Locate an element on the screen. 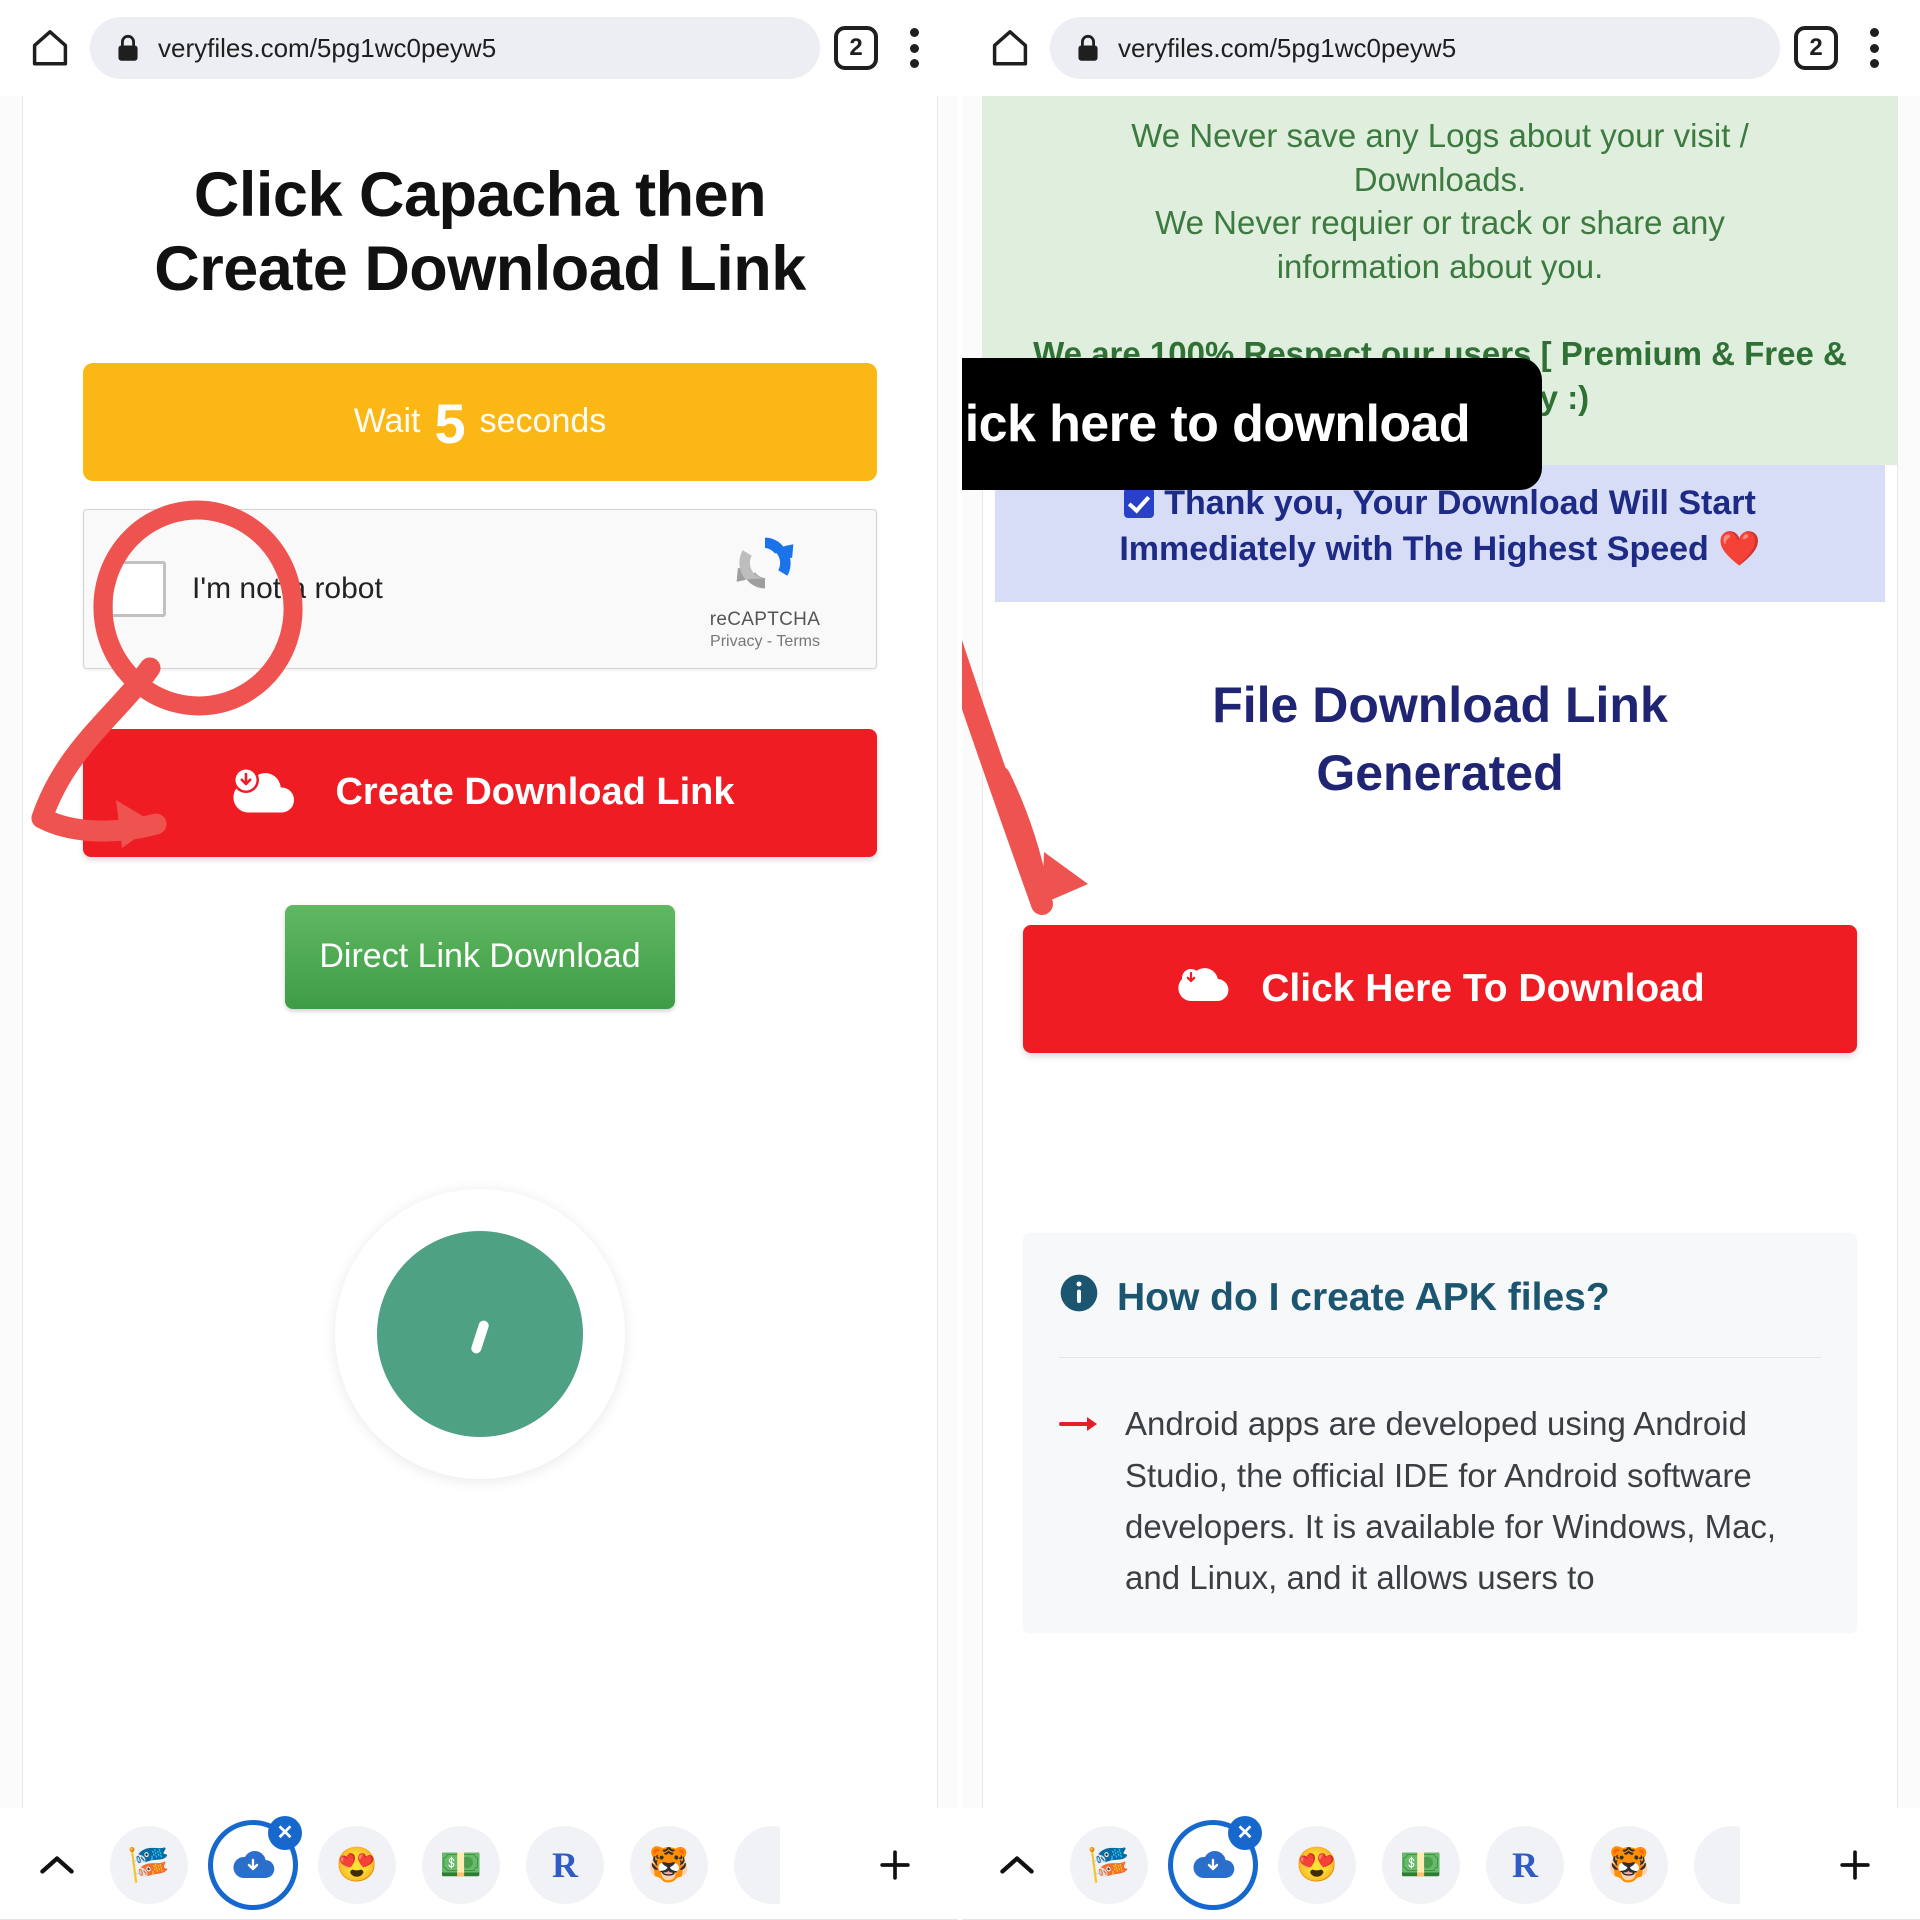 The width and height of the screenshot is (1920, 1920). click-here-overlay-banner: Click here to download is located at coordinates (1251, 424).